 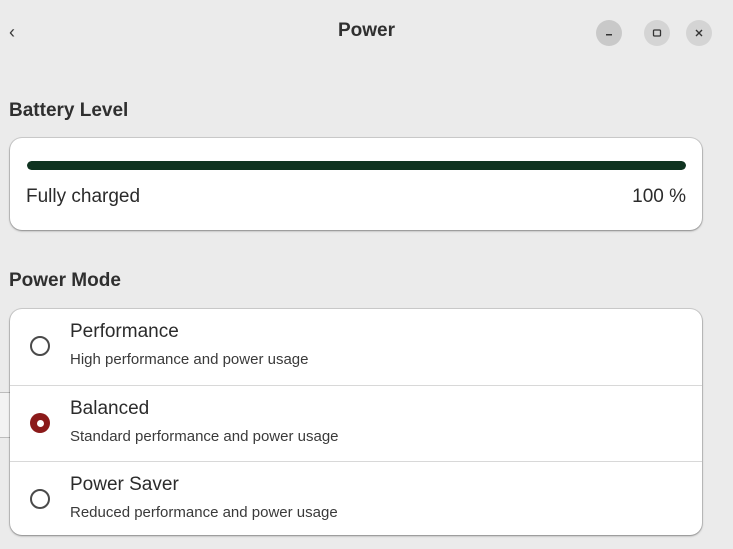 I want to click on battery-level-bar, so click(x=356, y=165).